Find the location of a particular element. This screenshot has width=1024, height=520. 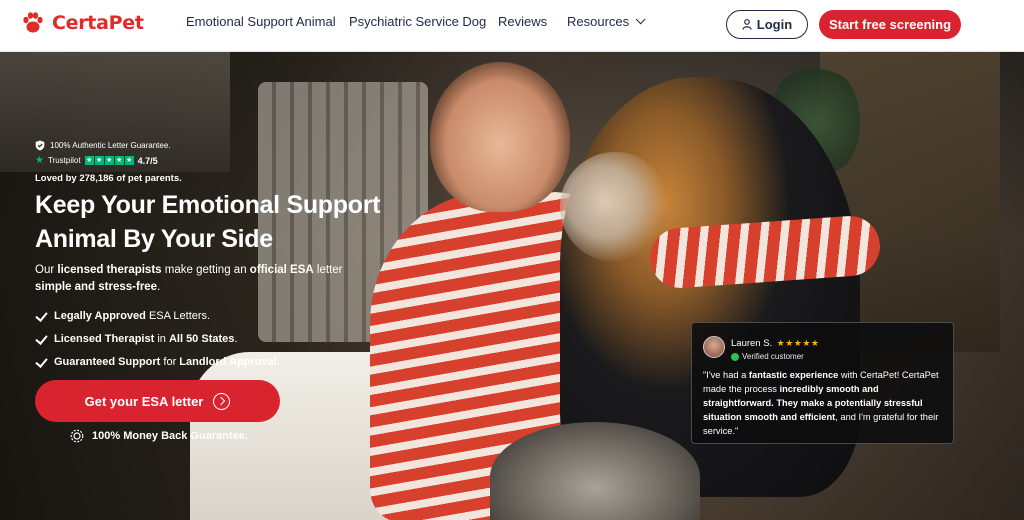

sub-text: . is located at coordinates (159, 287).